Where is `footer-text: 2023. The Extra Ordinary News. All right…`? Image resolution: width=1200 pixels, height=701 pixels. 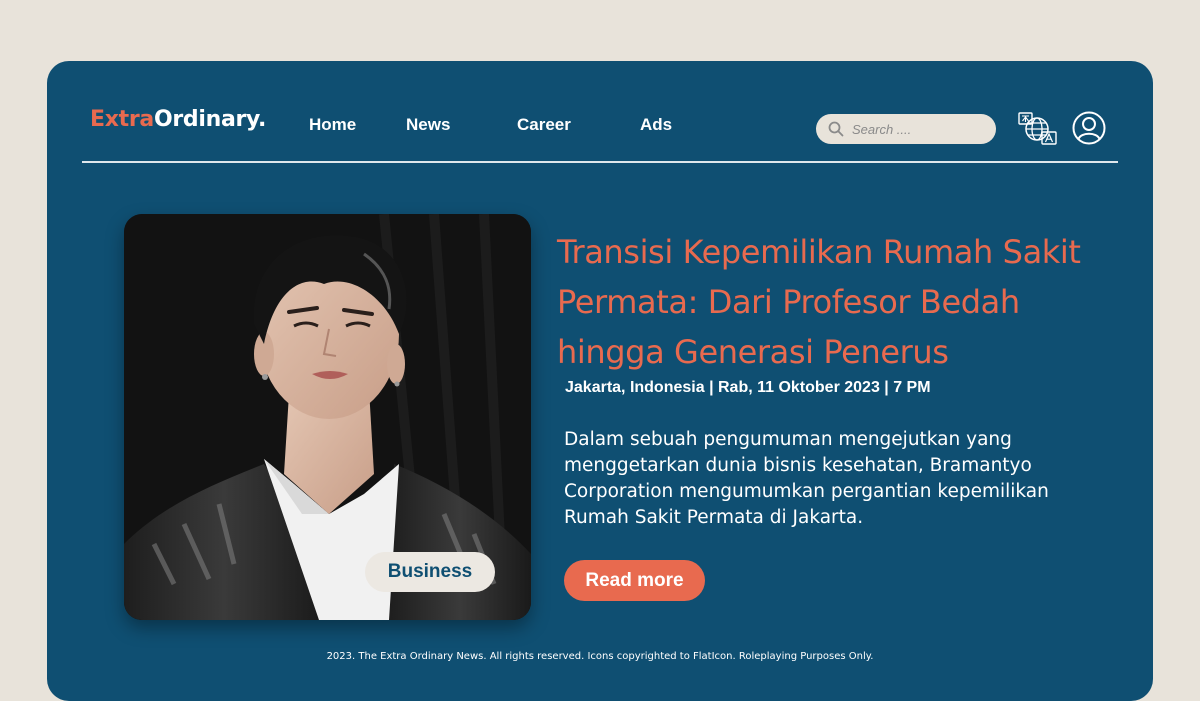 footer-text: 2023. The Extra Ordinary News. All right… is located at coordinates (600, 656).